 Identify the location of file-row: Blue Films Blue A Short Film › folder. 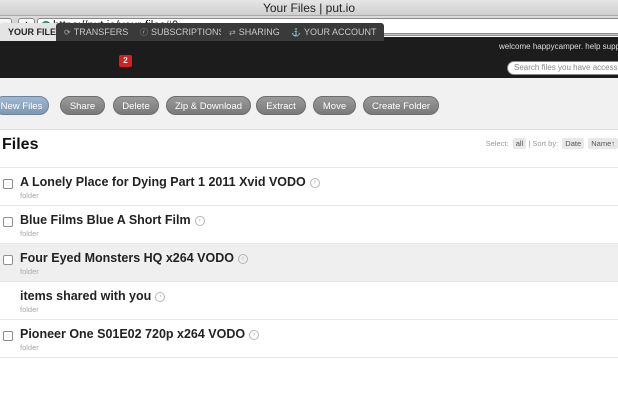
(309, 225).